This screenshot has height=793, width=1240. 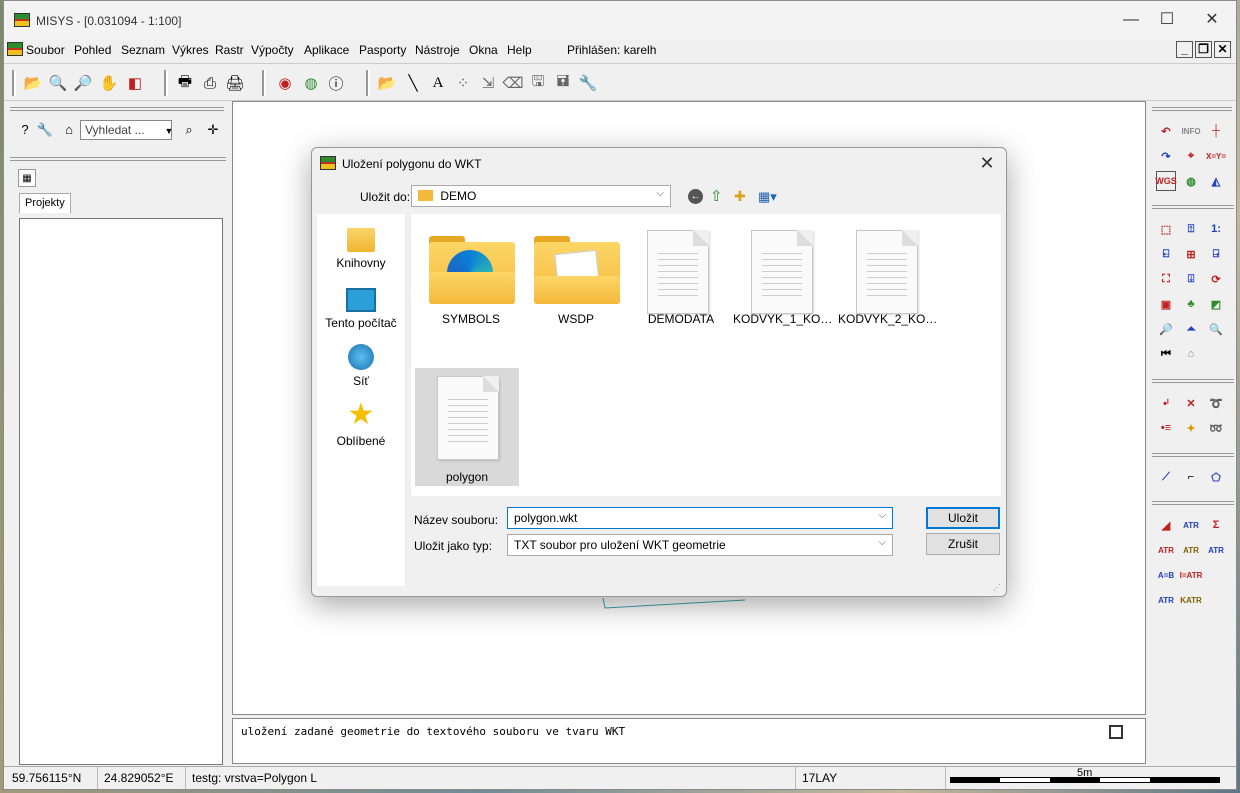 What do you see at coordinates (1166, 354) in the screenshot?
I see `back-icon: ⏮` at bounding box center [1166, 354].